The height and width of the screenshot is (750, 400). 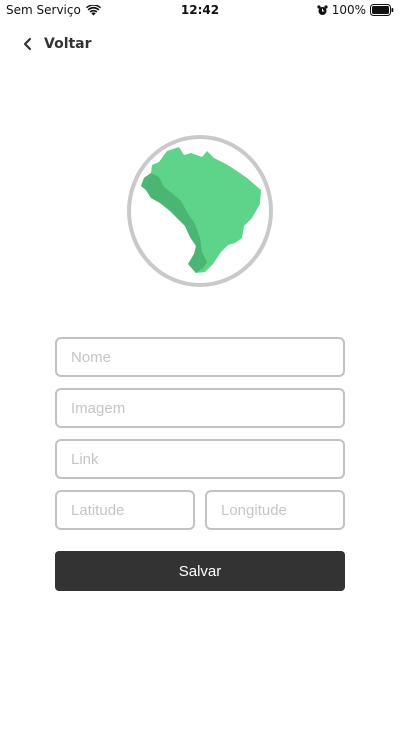 I want to click on status-right-group: 100%, so click(x=355, y=10).